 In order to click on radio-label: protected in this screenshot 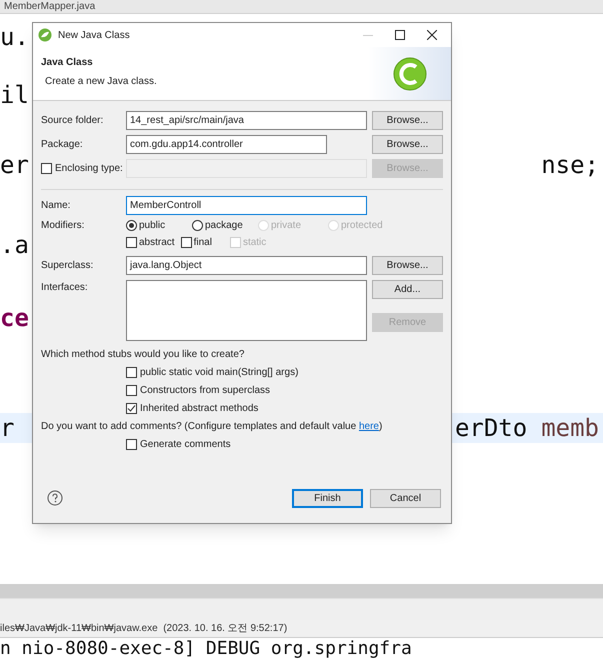, I will do `click(362, 226)`.